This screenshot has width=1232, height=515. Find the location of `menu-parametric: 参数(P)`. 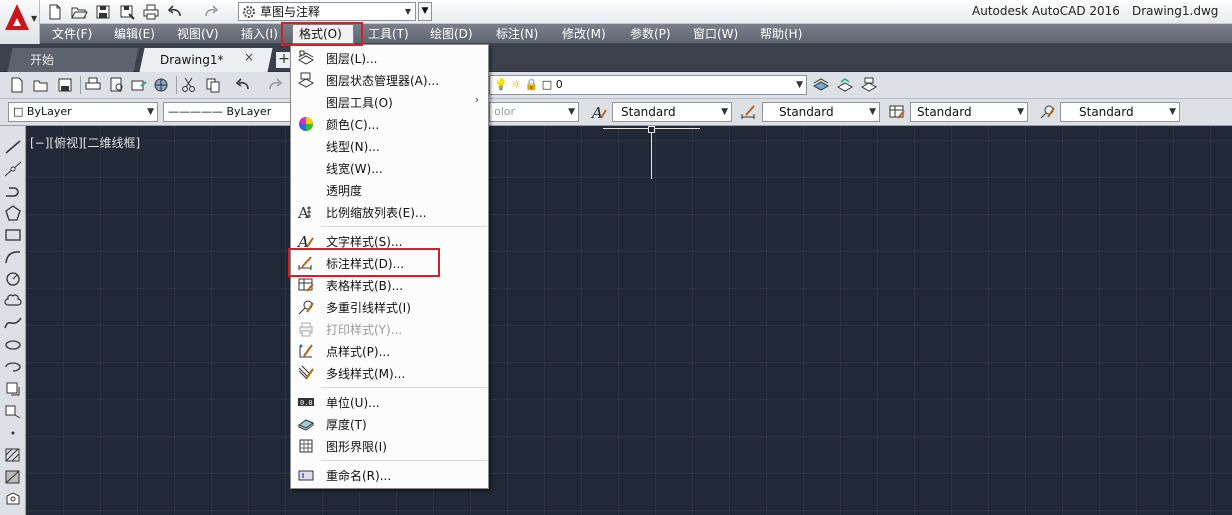

menu-parametric: 参数(P) is located at coordinates (650, 34).